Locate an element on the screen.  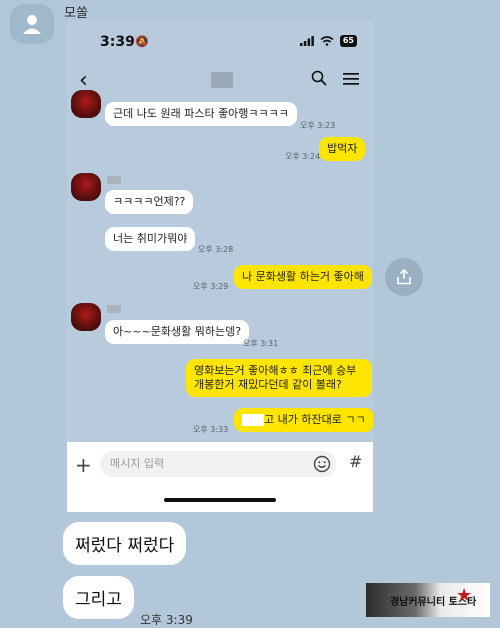
message-bubble-me: 고 내가 하잔대로 ㄱㄱ is located at coordinates (303, 420).